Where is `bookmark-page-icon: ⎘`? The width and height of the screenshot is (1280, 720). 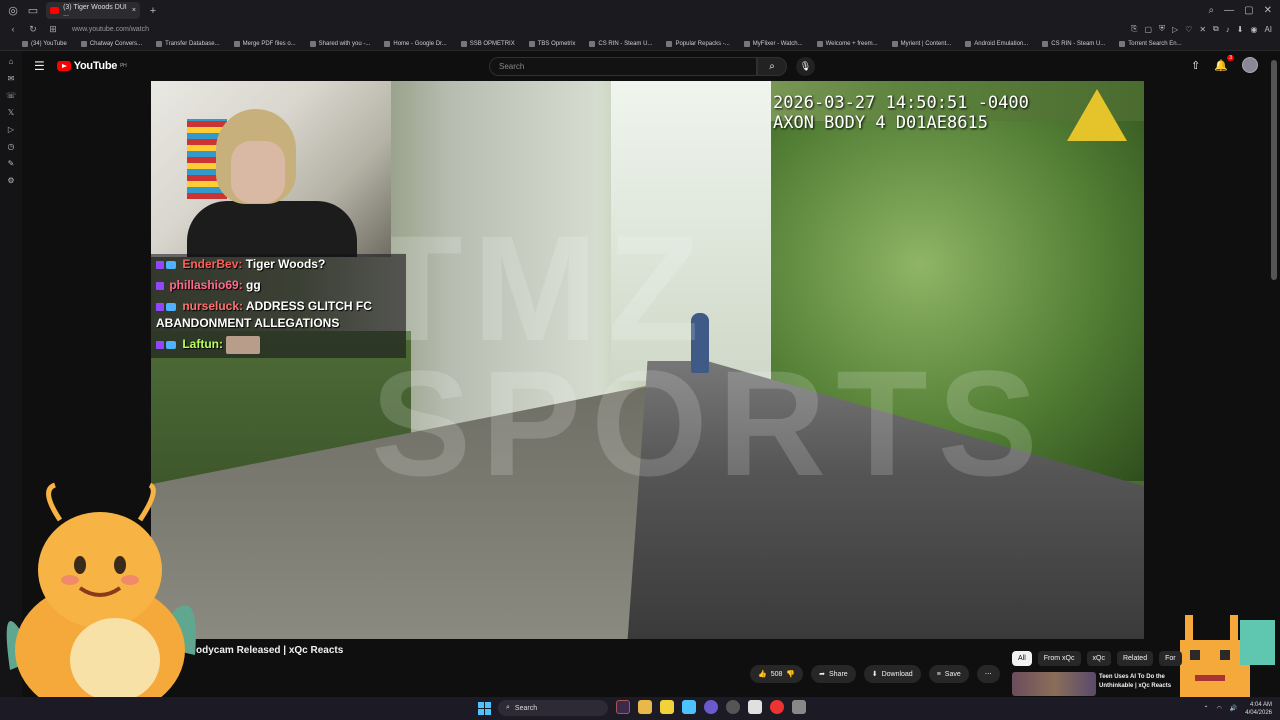 bookmark-page-icon: ⎘ is located at coordinates (1134, 29).